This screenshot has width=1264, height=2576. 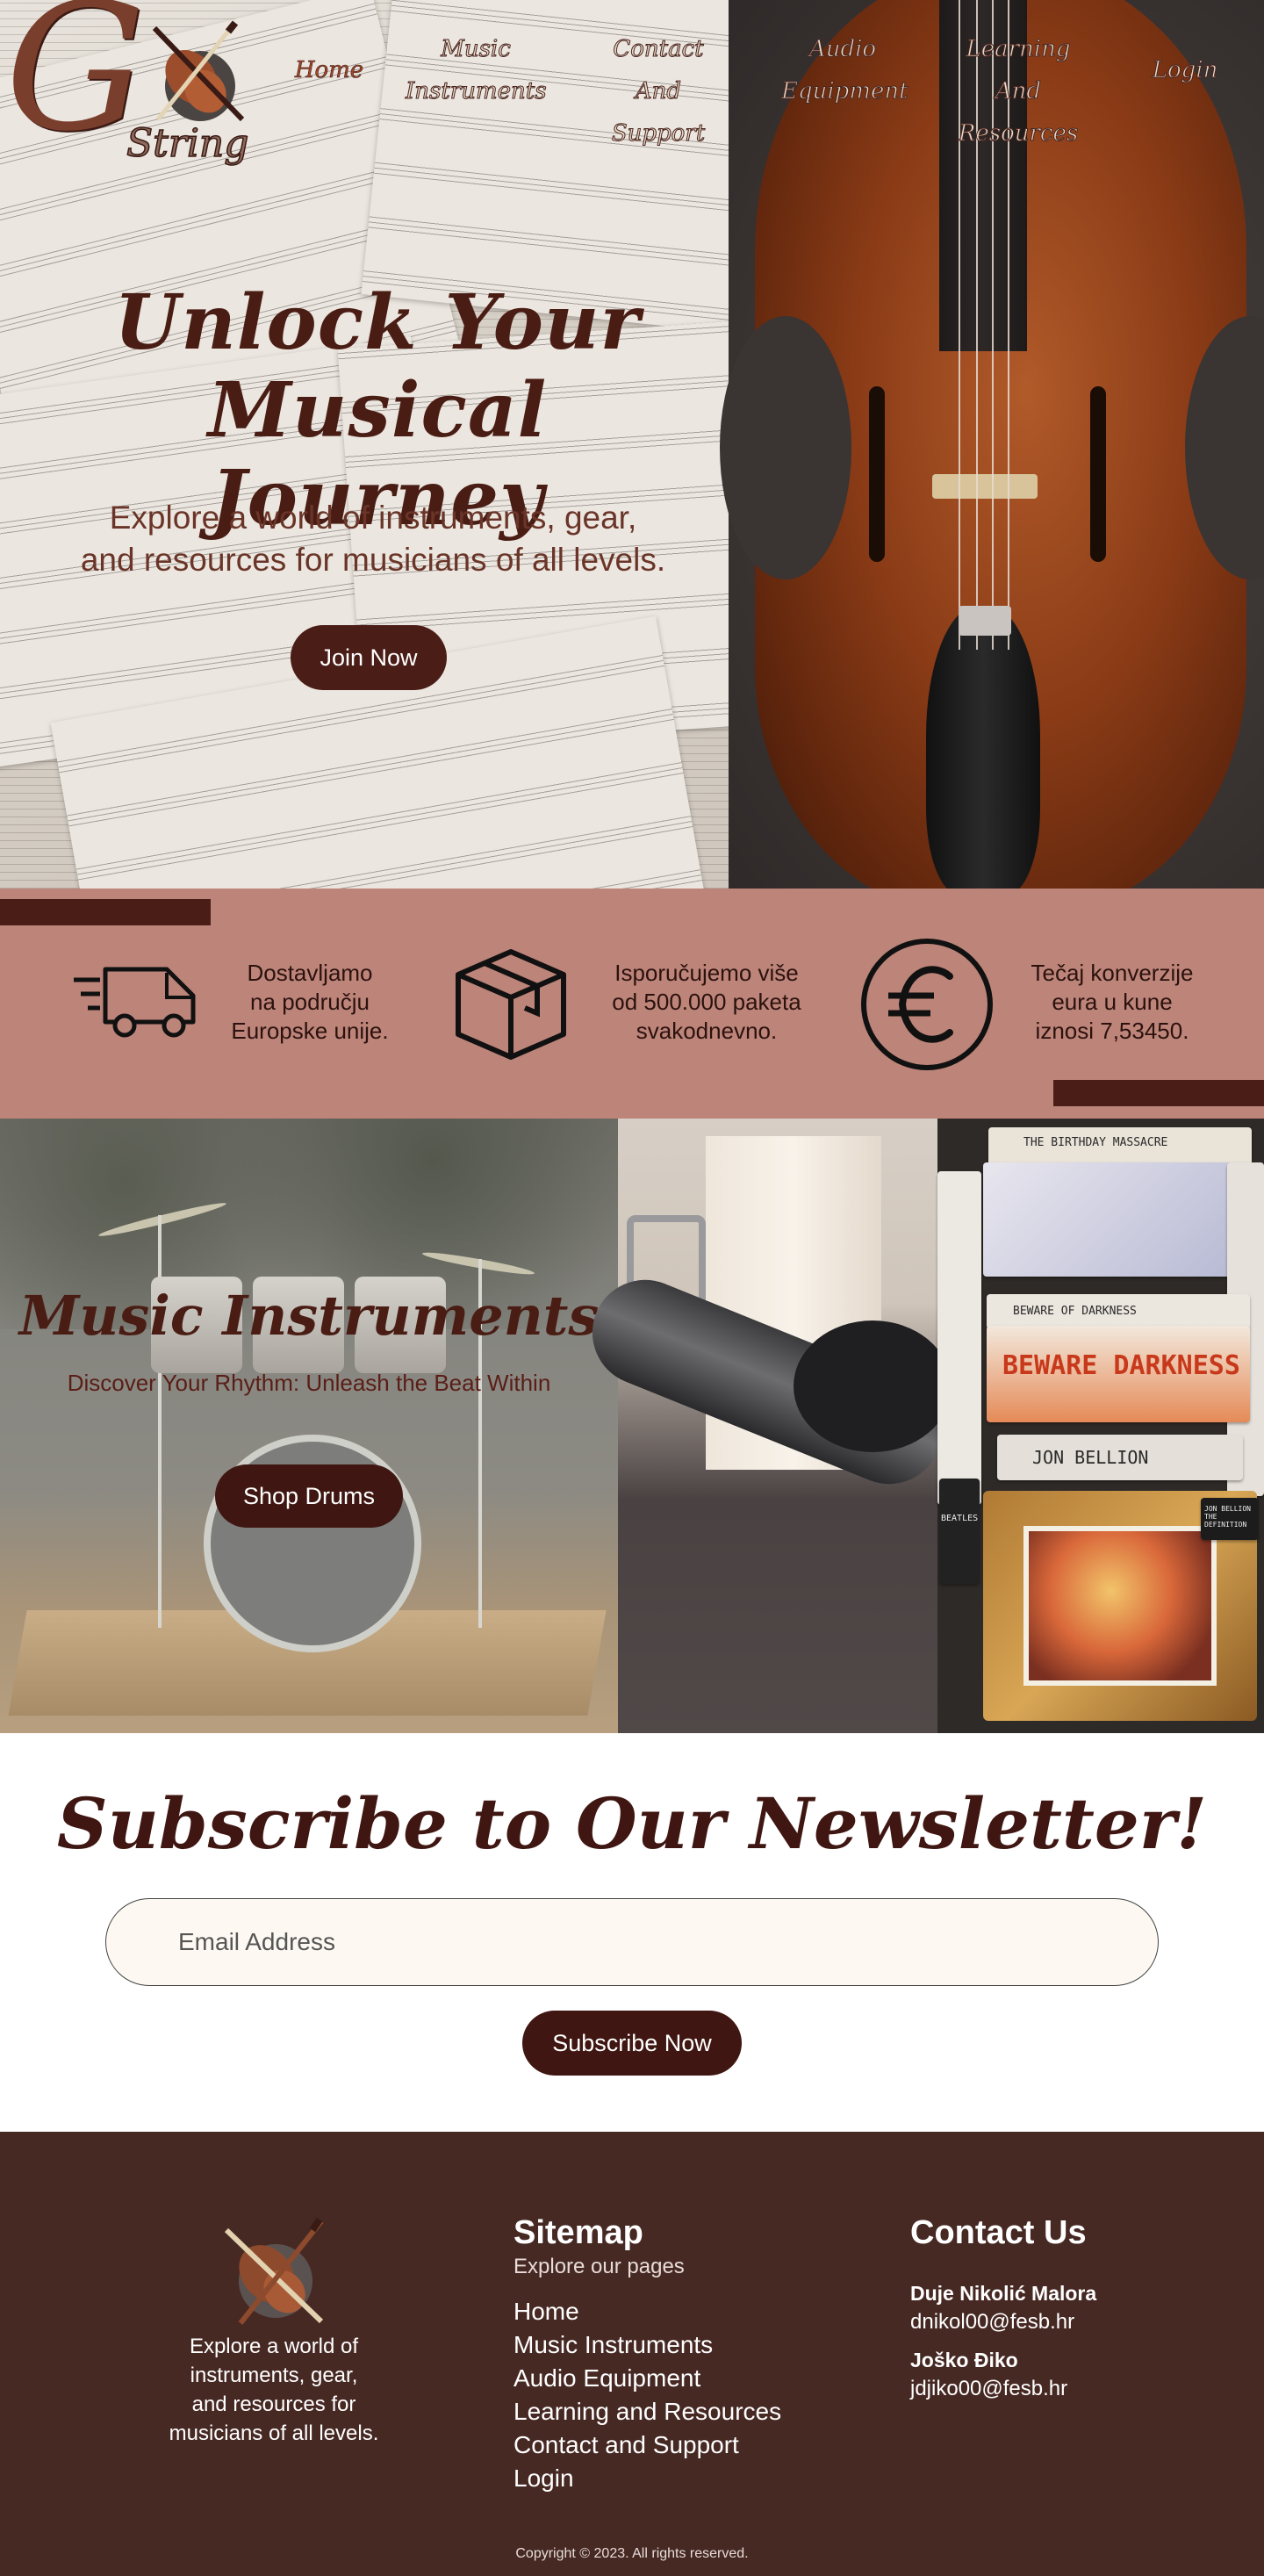 I want to click on sitemap-heading: Sitemap, so click(x=578, y=2232).